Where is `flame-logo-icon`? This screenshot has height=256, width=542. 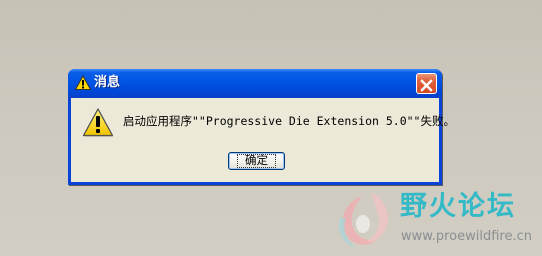
flame-logo-icon is located at coordinates (367, 220).